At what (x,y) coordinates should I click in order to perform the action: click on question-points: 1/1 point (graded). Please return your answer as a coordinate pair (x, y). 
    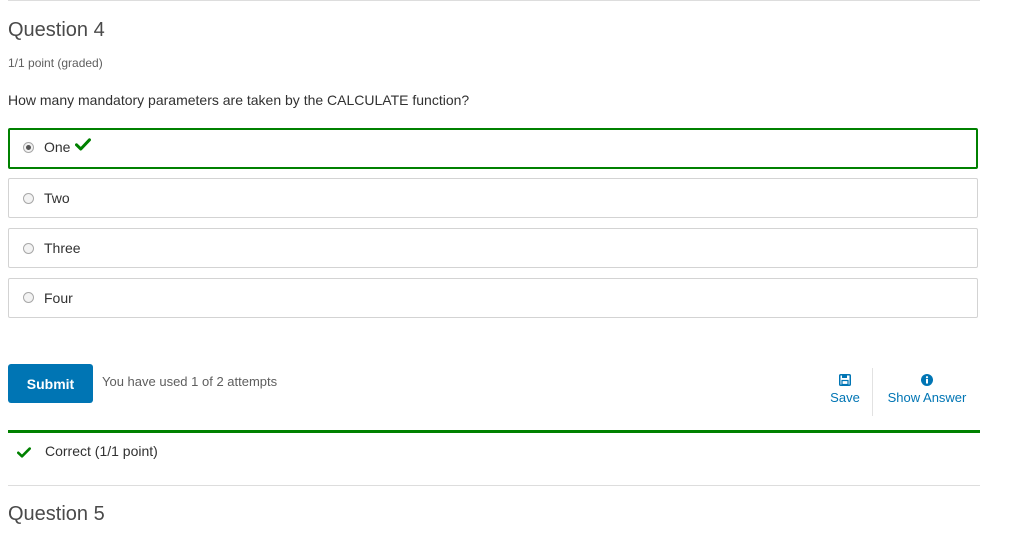
    Looking at the image, I should click on (55, 63).